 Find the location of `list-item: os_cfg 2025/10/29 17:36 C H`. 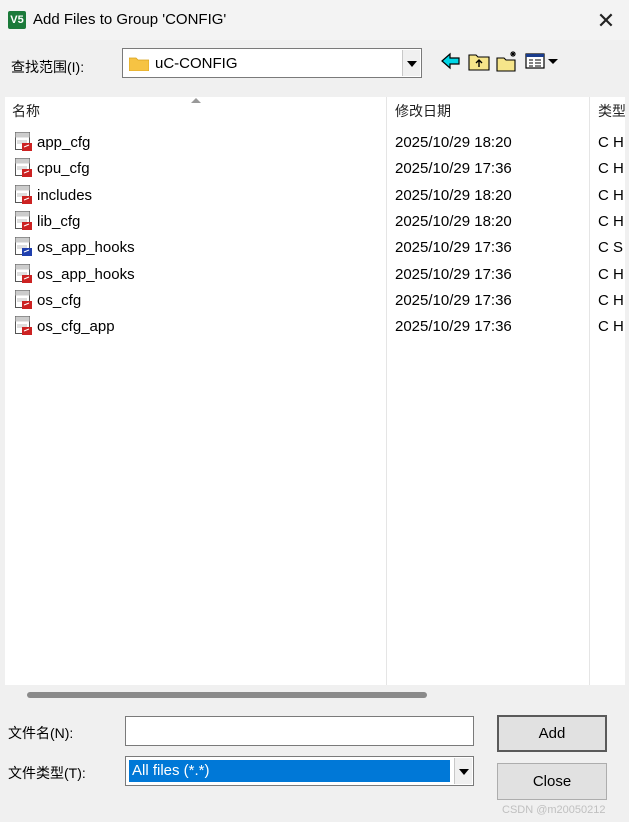

list-item: os_cfg 2025/10/29 17:36 C H is located at coordinates (315, 300).